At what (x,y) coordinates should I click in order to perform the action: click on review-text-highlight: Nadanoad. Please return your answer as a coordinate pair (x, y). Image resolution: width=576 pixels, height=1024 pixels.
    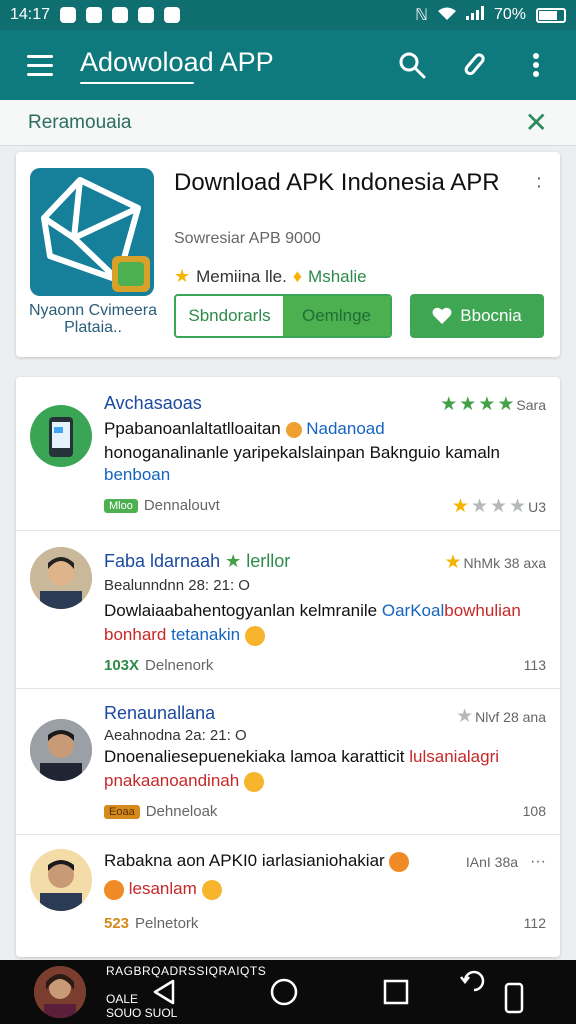
    Looking at the image, I should click on (345, 428).